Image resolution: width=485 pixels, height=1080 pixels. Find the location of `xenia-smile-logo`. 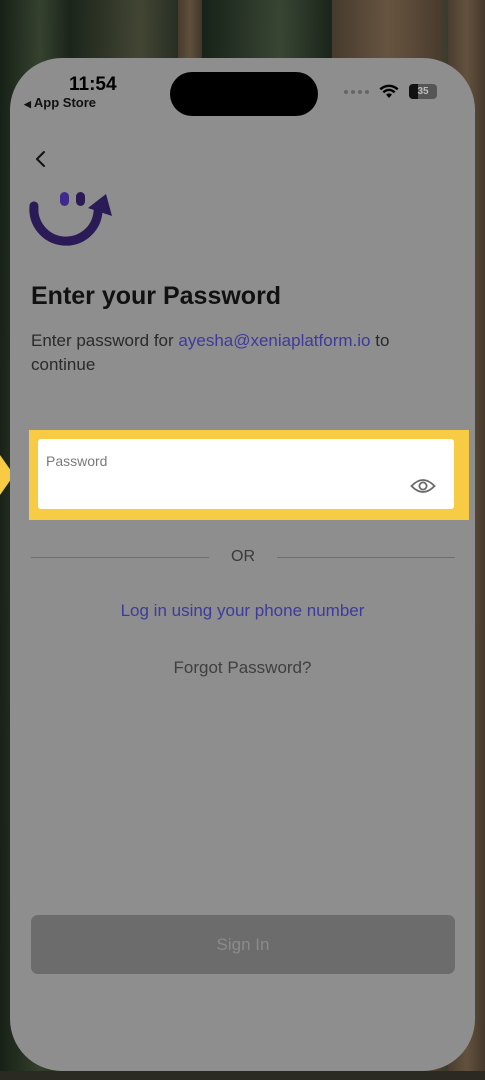

xenia-smile-logo is located at coordinates (70, 219).